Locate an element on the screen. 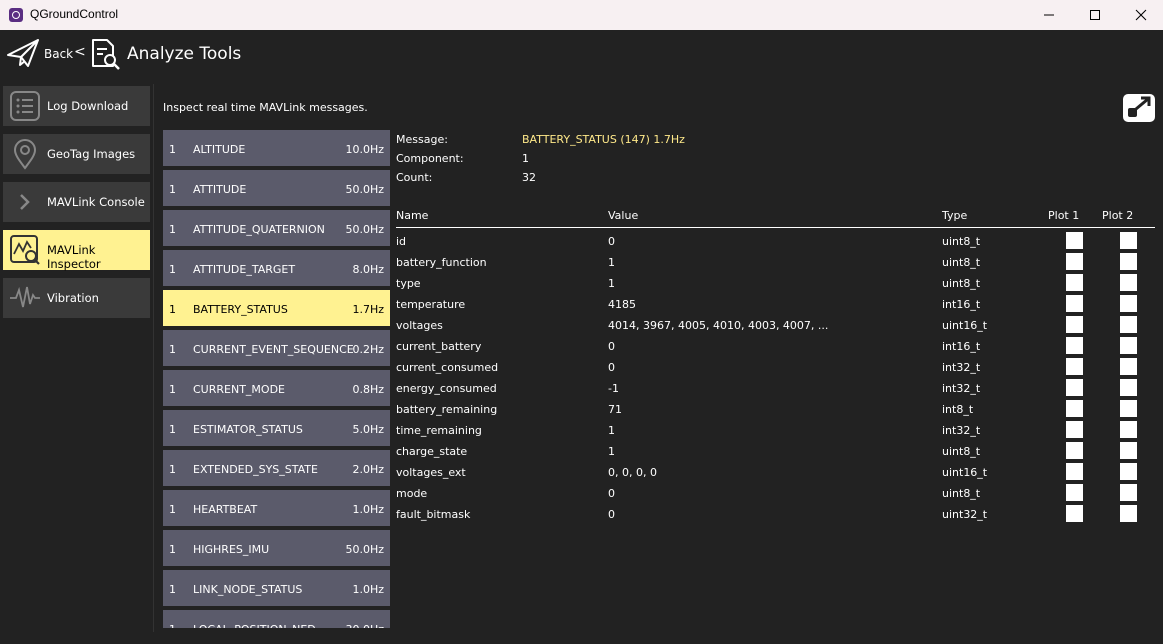  waveform-icon is located at coordinates (25, 298).